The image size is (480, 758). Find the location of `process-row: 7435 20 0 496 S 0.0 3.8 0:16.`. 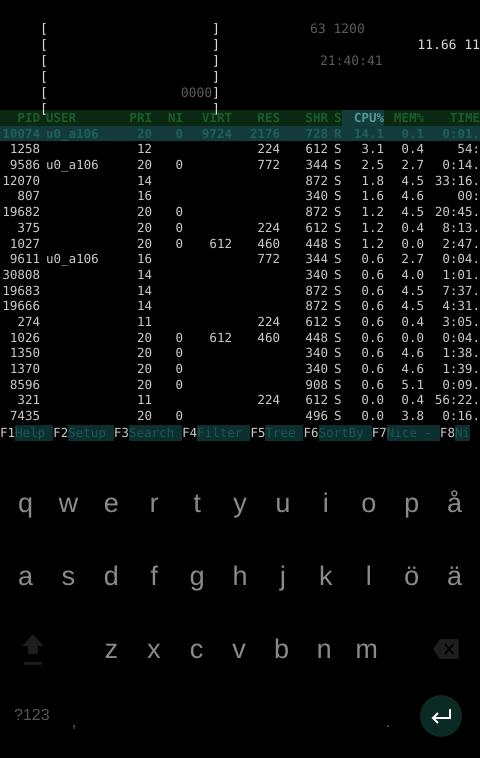

process-row: 7435 20 0 496 S 0.0 3.8 0:16. is located at coordinates (240, 416).